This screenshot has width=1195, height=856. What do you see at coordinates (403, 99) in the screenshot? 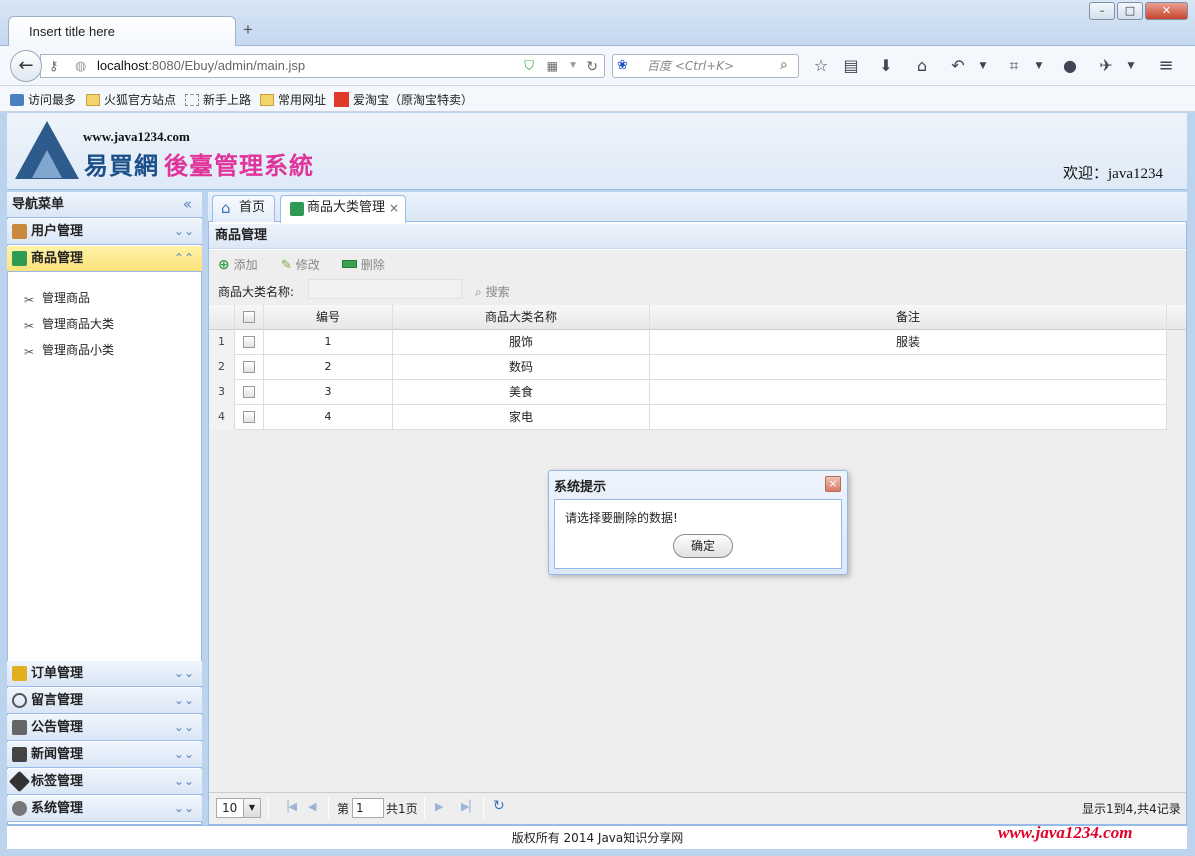
I see `bookmark-aitaobao: 爱淘宝（原淘宝特卖）` at bounding box center [403, 99].